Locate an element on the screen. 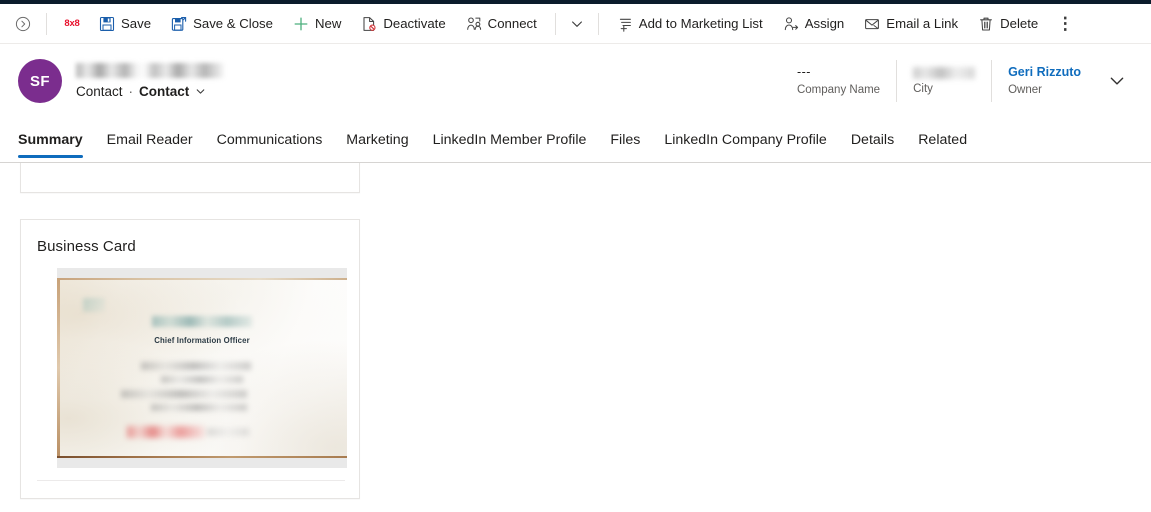 Image resolution: width=1151 pixels, height=512 pixels. header-field-company-name: --- Company Name is located at coordinates (838, 81).